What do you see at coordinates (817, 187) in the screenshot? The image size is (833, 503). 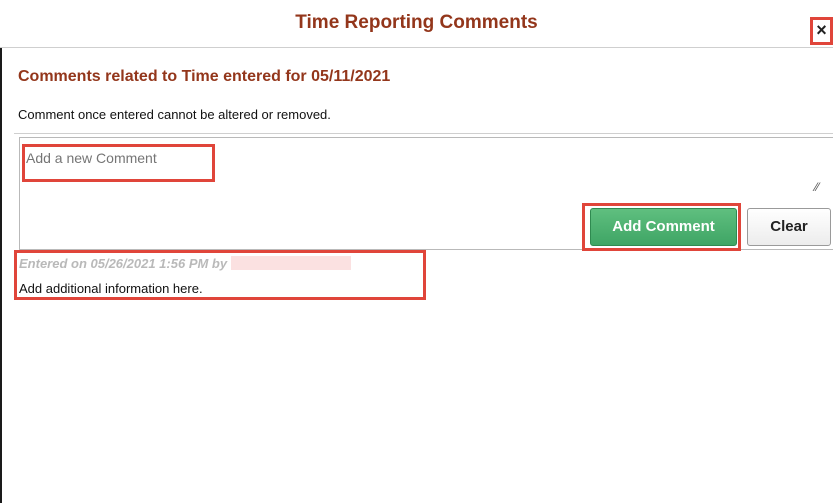 I see `resize-grip-icon: ⁄⁄` at bounding box center [817, 187].